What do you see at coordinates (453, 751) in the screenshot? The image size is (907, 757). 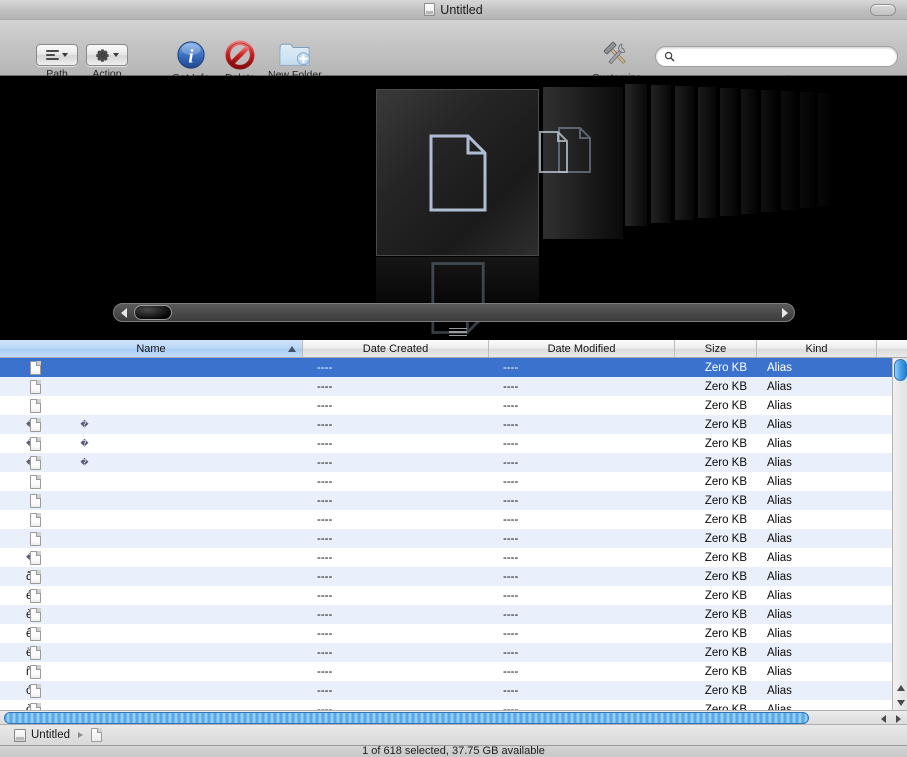 I see `status-text: 1 of 618 selected, 37.75 GB available` at bounding box center [453, 751].